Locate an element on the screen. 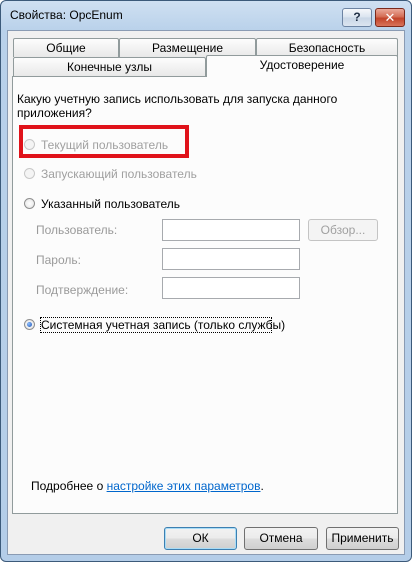 The width and height of the screenshot is (414, 564). tab-general: Общие is located at coordinates (66, 47).